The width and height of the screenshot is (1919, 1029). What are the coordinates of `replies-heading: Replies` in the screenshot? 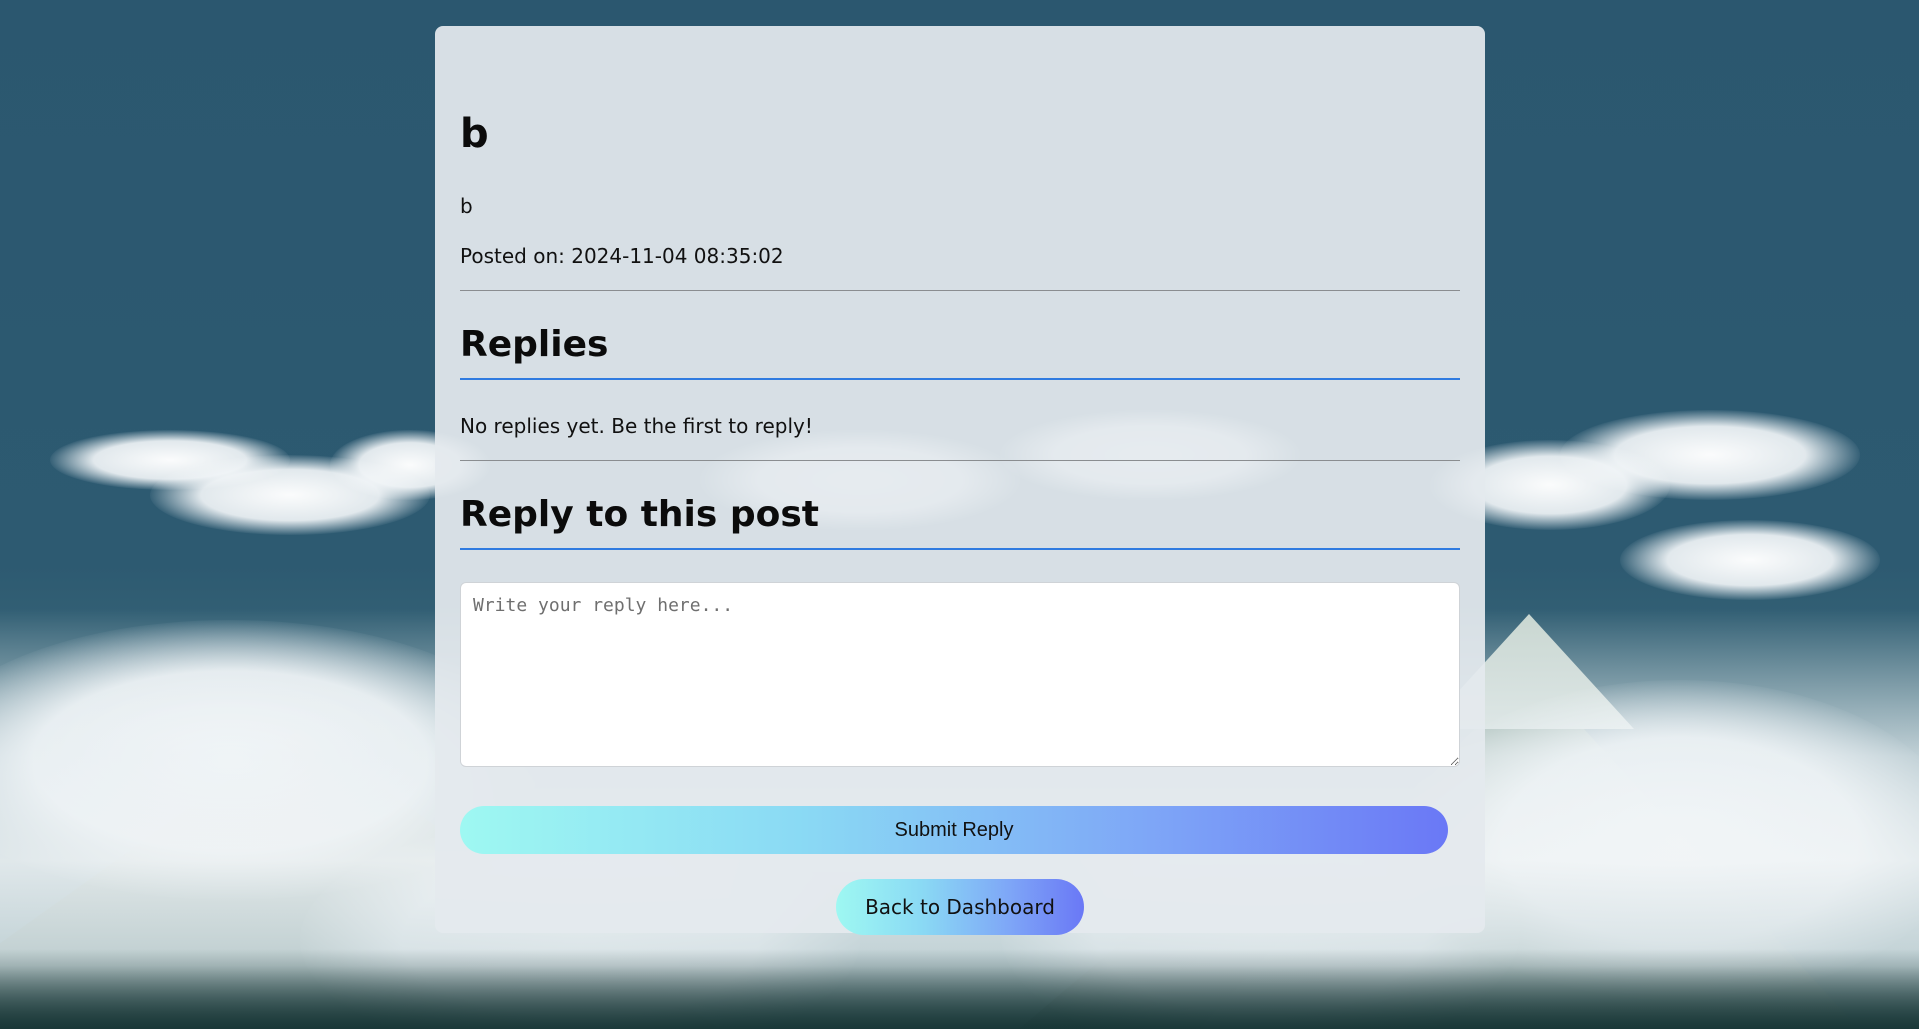 It's located at (534, 344).